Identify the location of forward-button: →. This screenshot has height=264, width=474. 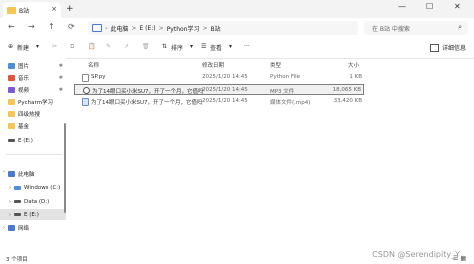
(31, 26).